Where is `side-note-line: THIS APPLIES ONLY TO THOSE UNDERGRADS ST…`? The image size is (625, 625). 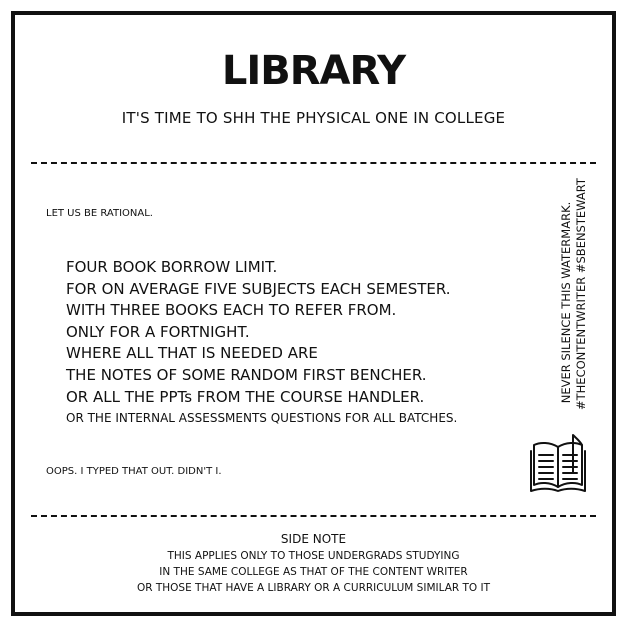 side-note-line: THIS APPLIES ONLY TO THOSE UNDERGRADS ST… is located at coordinates (313, 556).